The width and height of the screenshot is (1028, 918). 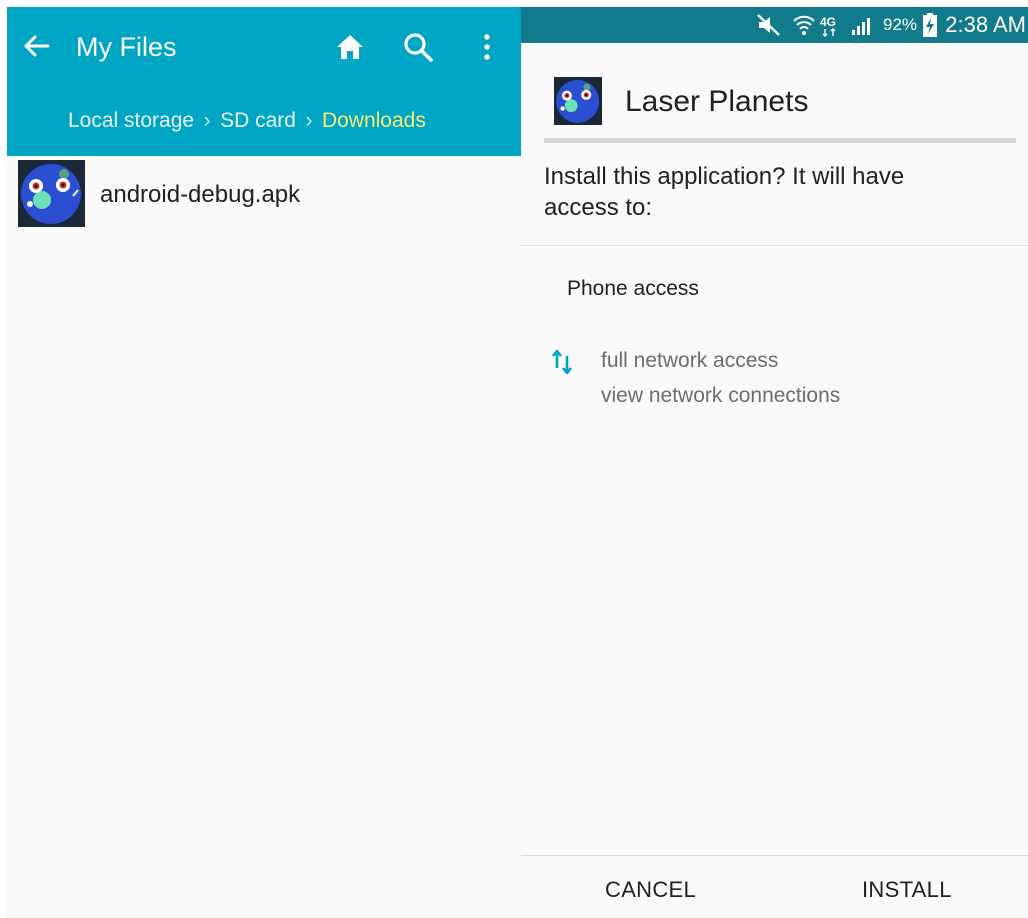 I want to click on network-transfer-icon, so click(x=562, y=362).